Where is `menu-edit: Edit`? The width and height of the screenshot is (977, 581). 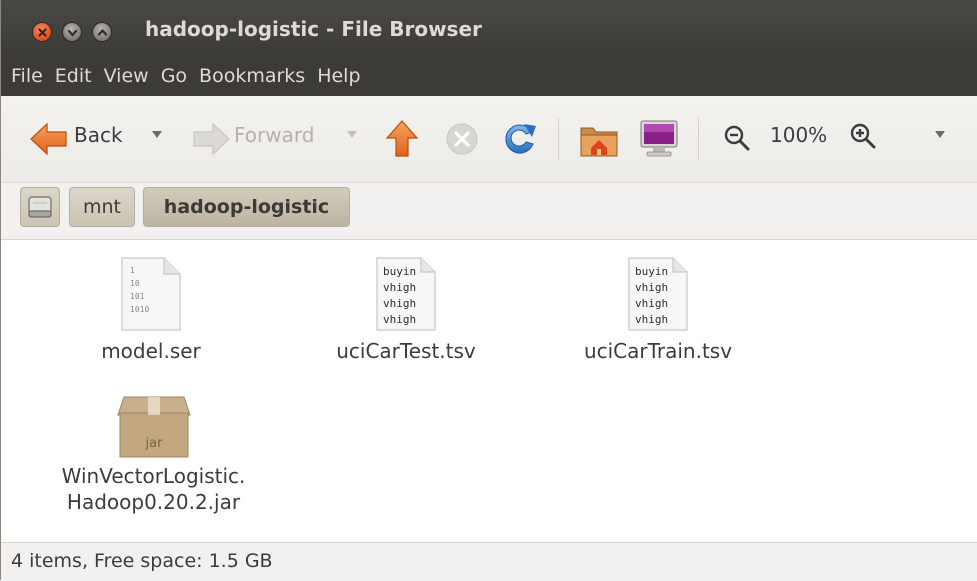 menu-edit: Edit is located at coordinates (73, 76).